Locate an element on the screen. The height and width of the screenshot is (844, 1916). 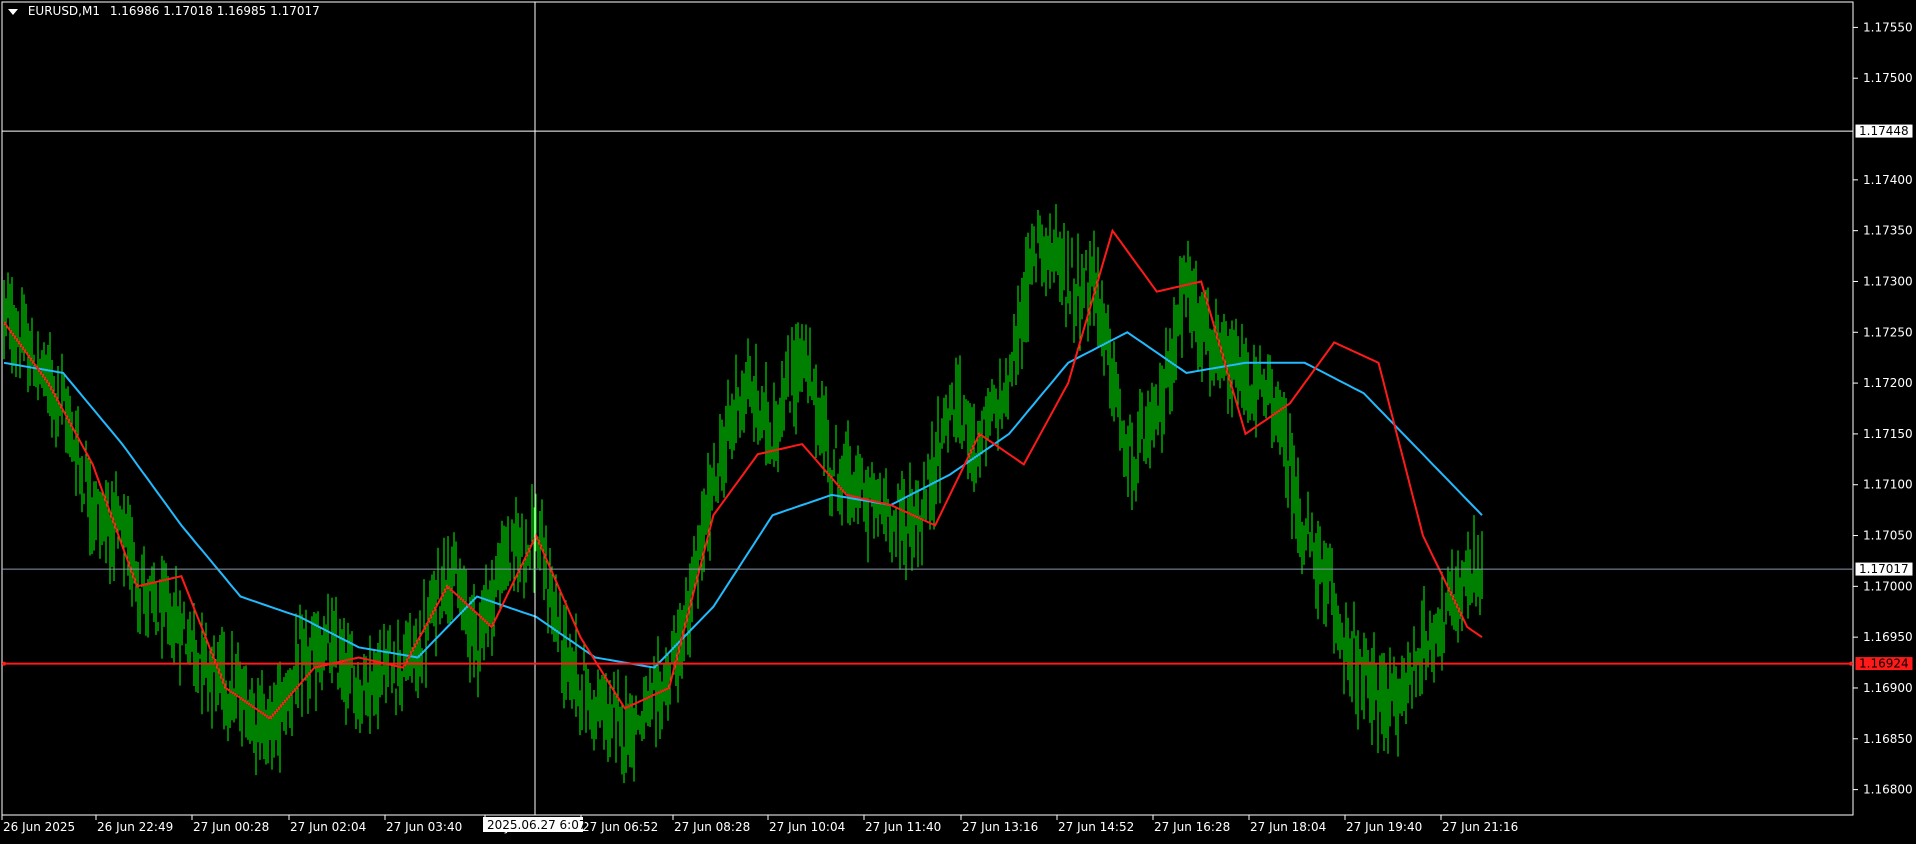
x-tick-label: 27 Jun 16:28 is located at coordinates (1192, 827).